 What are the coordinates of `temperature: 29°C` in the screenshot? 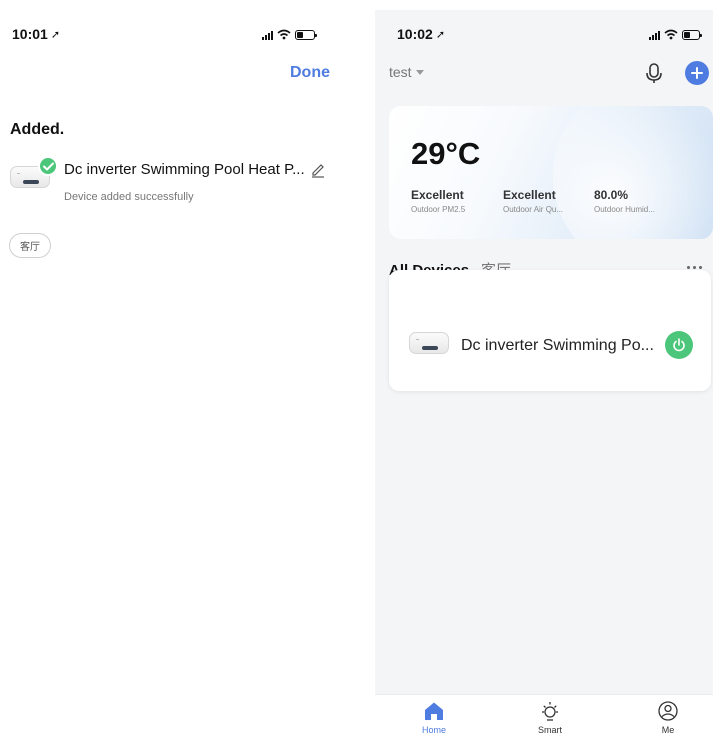 It's located at (446, 153).